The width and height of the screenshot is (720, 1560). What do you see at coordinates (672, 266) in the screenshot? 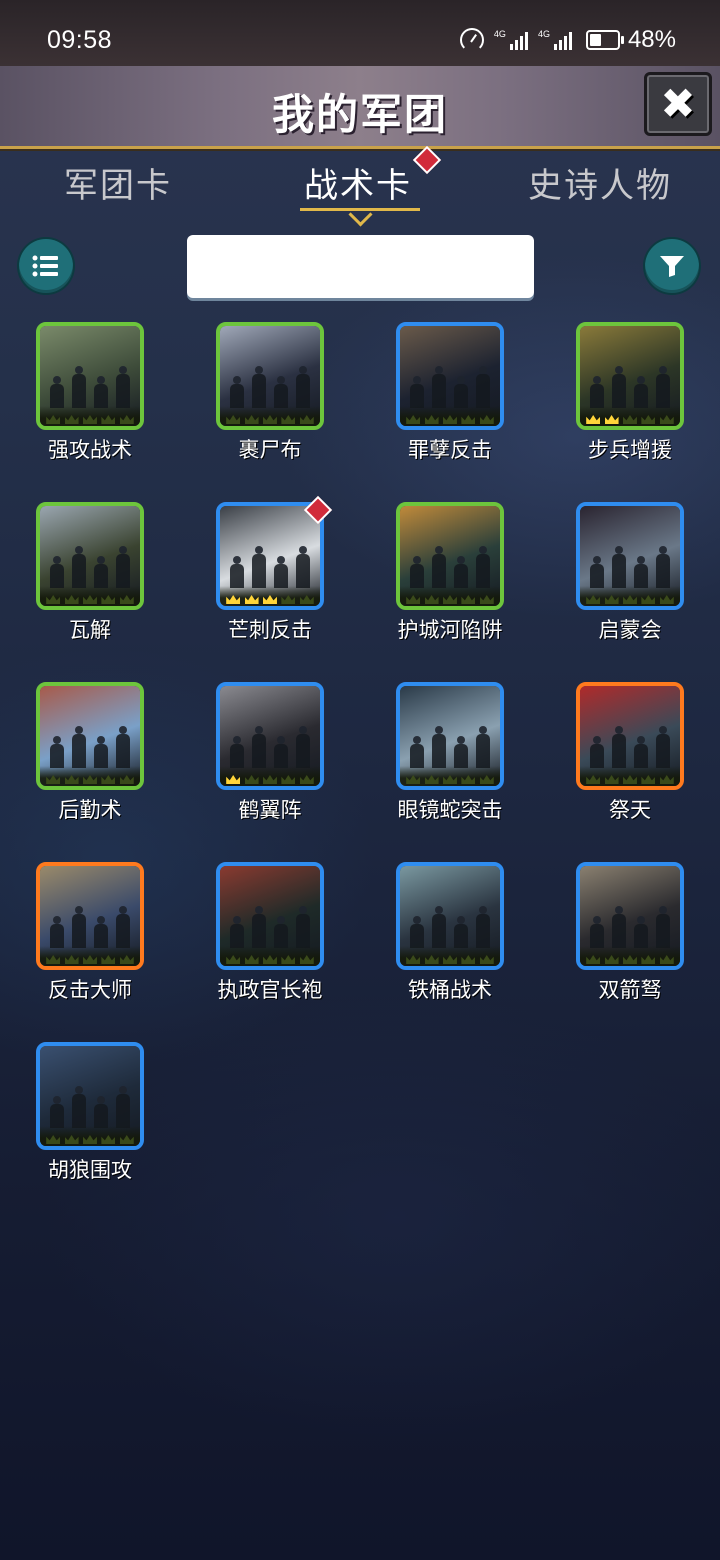
I see `filter-button` at bounding box center [672, 266].